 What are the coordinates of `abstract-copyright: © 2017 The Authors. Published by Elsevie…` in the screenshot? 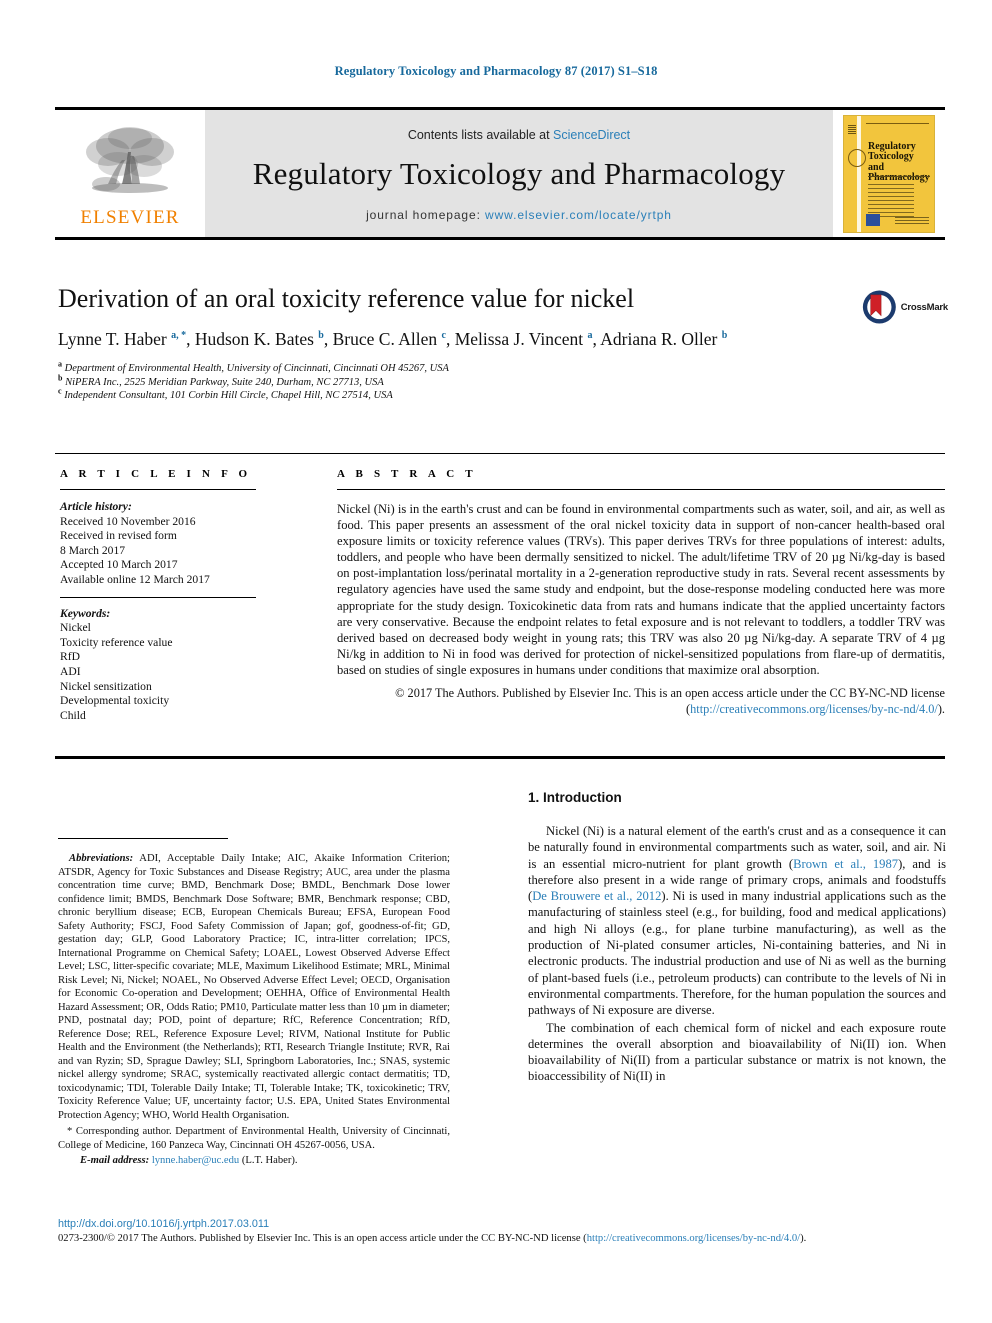 It's located at (641, 701).